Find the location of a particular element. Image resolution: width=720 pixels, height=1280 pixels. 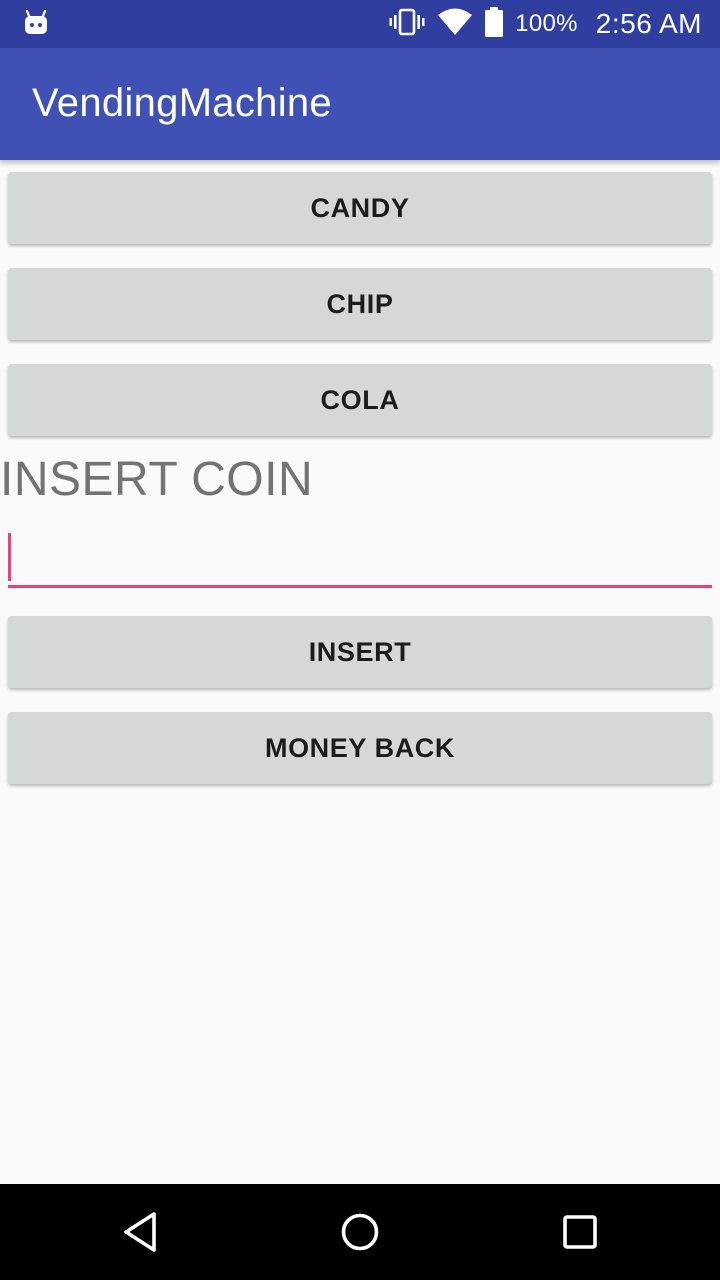

status-bar: 100% 2:56 AM is located at coordinates (360, 24).